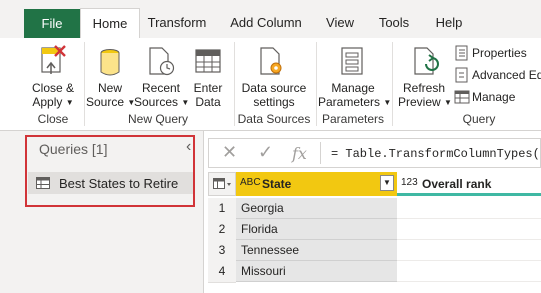  I want to click on enter-data-button: Enter Data, so click(208, 95).